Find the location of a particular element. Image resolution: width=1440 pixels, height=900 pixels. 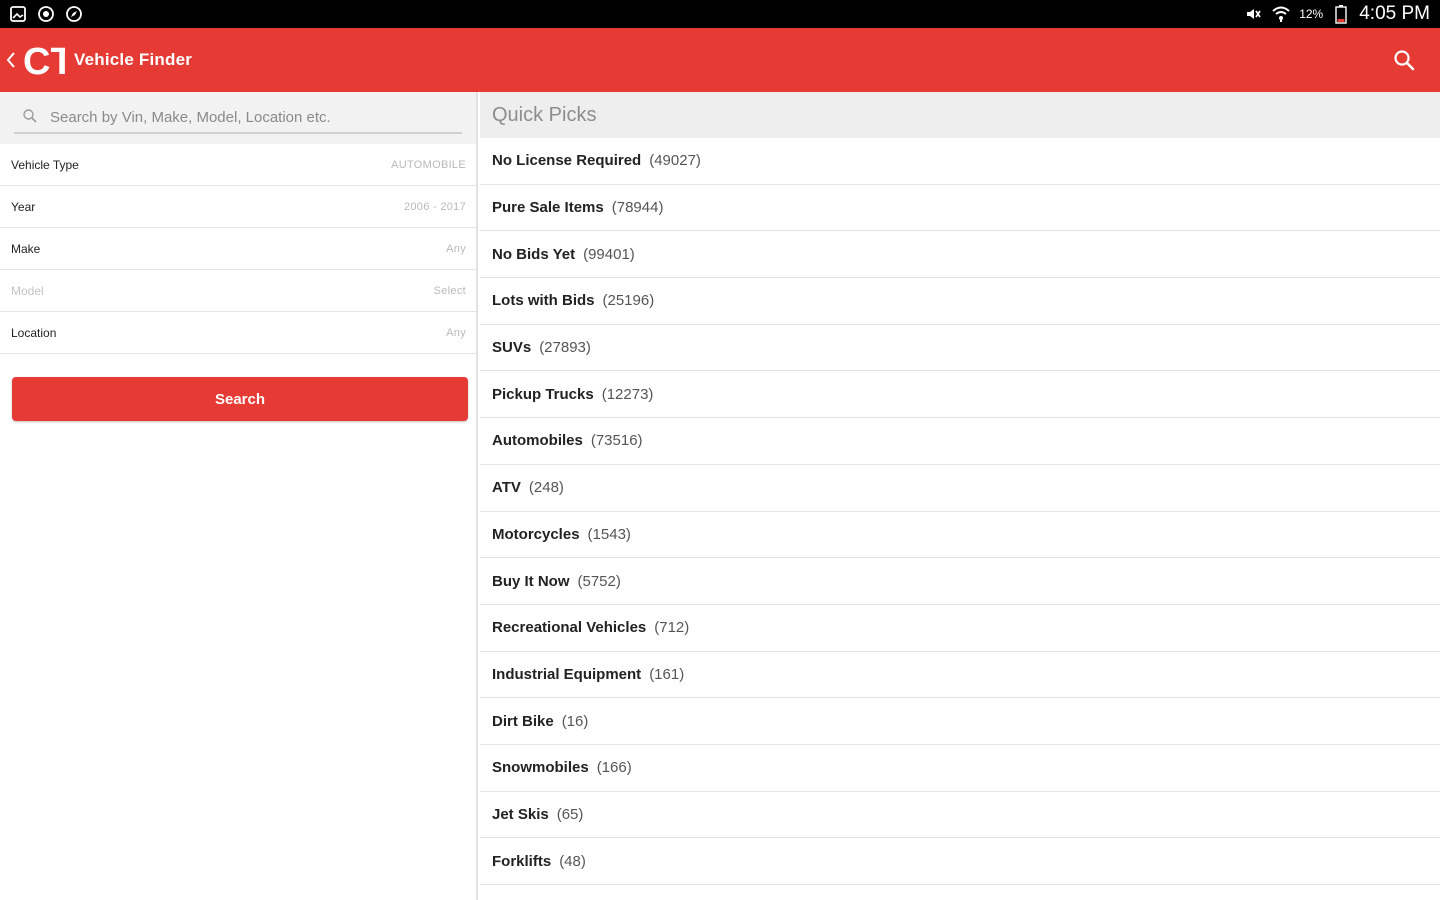

filter-label: Location is located at coordinates (34, 332).